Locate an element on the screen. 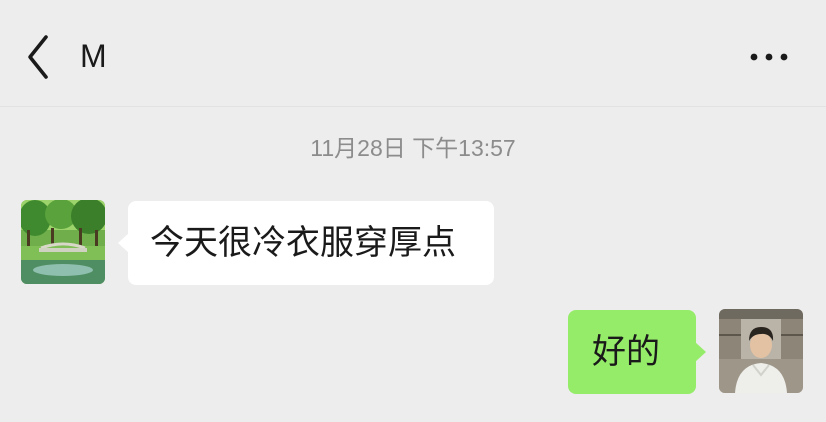 Image resolution: width=826 pixels, height=422 pixels. message-timestamp: 11月28日 下午13:57 is located at coordinates (413, 148).